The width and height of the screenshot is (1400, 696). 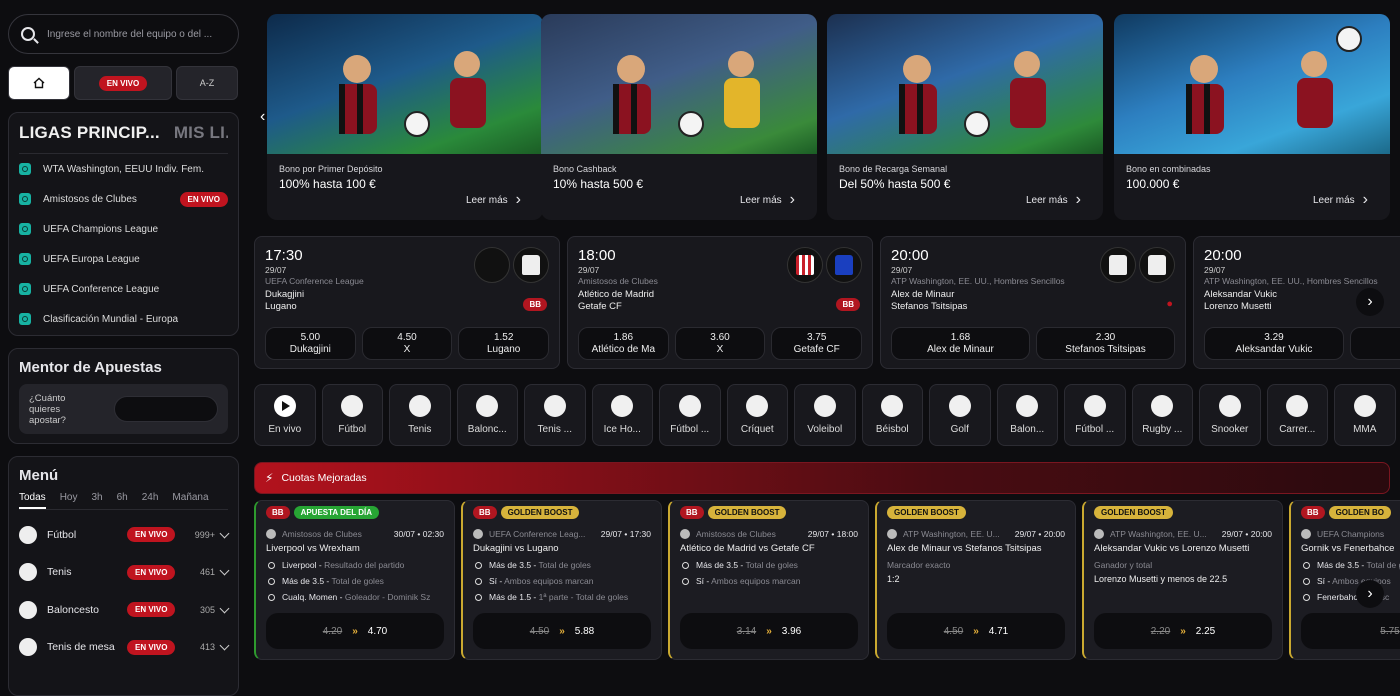 What do you see at coordinates (1252, 117) in the screenshot?
I see `promo-card: Bono en combinadas 100.000 € Leer más` at bounding box center [1252, 117].